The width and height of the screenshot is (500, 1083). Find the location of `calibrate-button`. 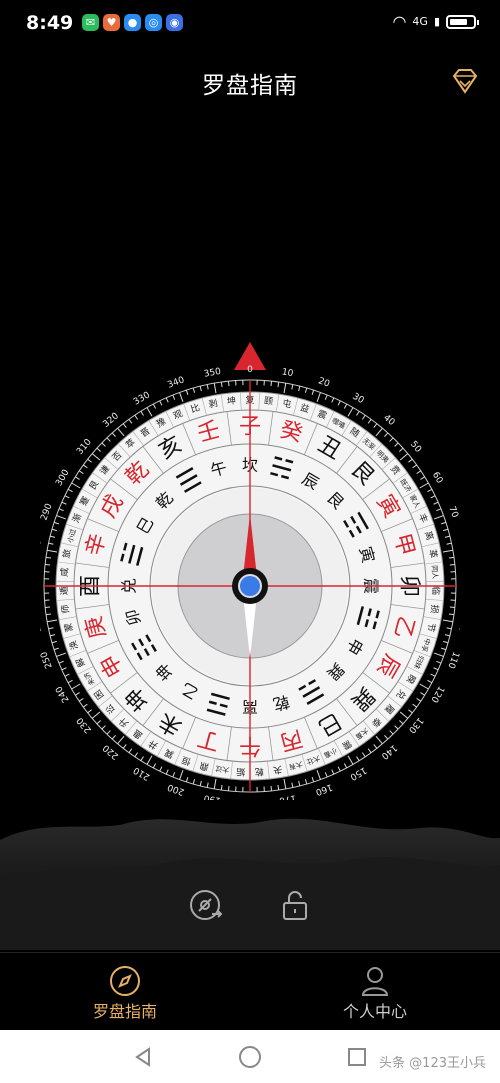

calibrate-button is located at coordinates (206, 906).